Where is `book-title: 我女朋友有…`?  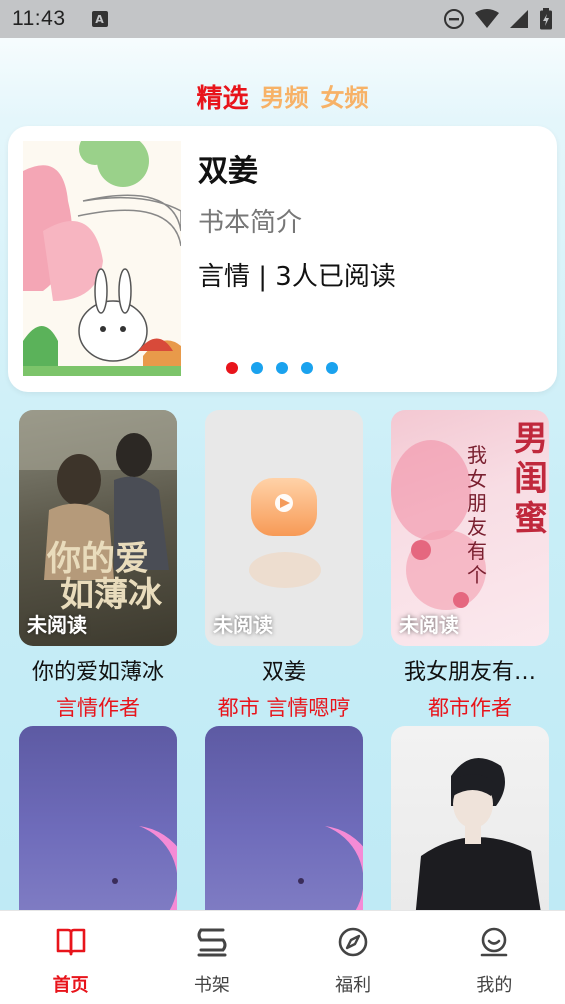 book-title: 我女朋友有… is located at coordinates (469, 672).